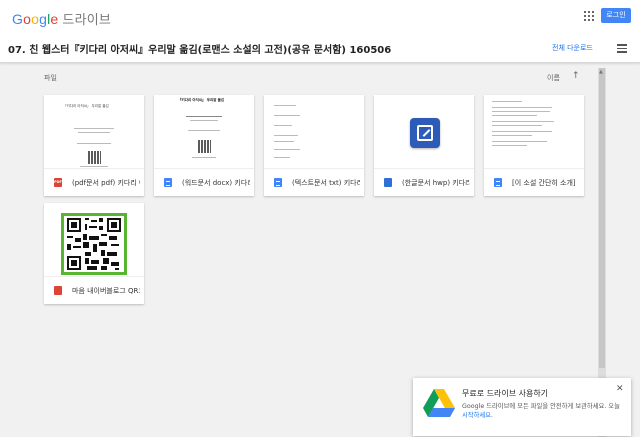 The image size is (640, 437). I want to click on file-card: (한글문서 hwp) 키다리 아저씨, so click(424, 145).